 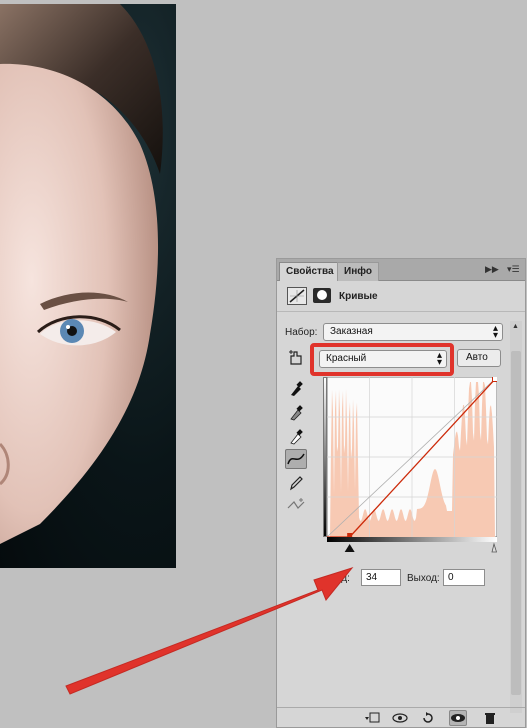 I want to click on adjustment-header: Кривые, so click(x=401, y=297).